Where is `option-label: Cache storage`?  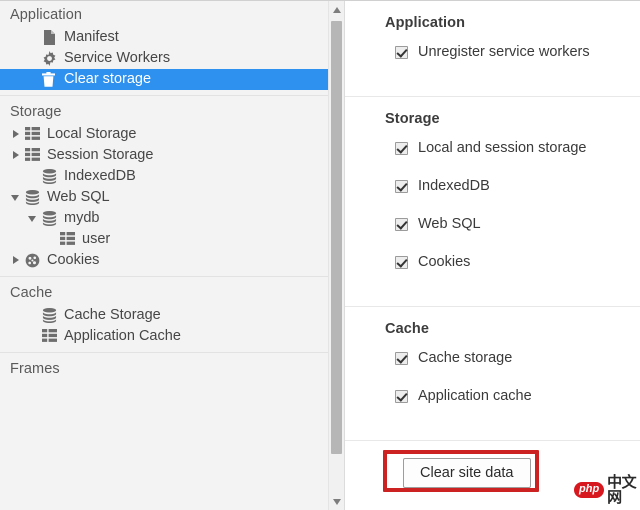
option-label: Cache storage is located at coordinates (465, 358).